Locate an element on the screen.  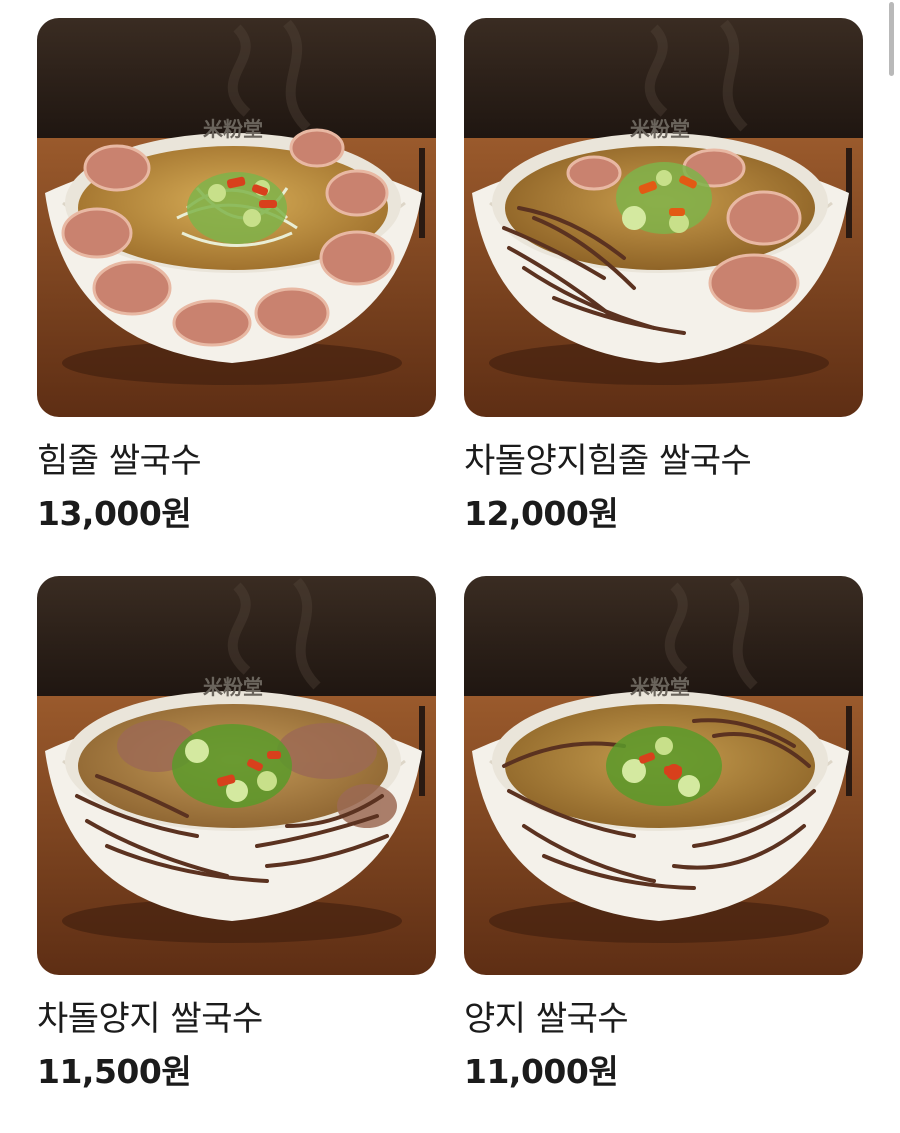
menu-item-price: 12,000원 is located at coordinates (541, 513).